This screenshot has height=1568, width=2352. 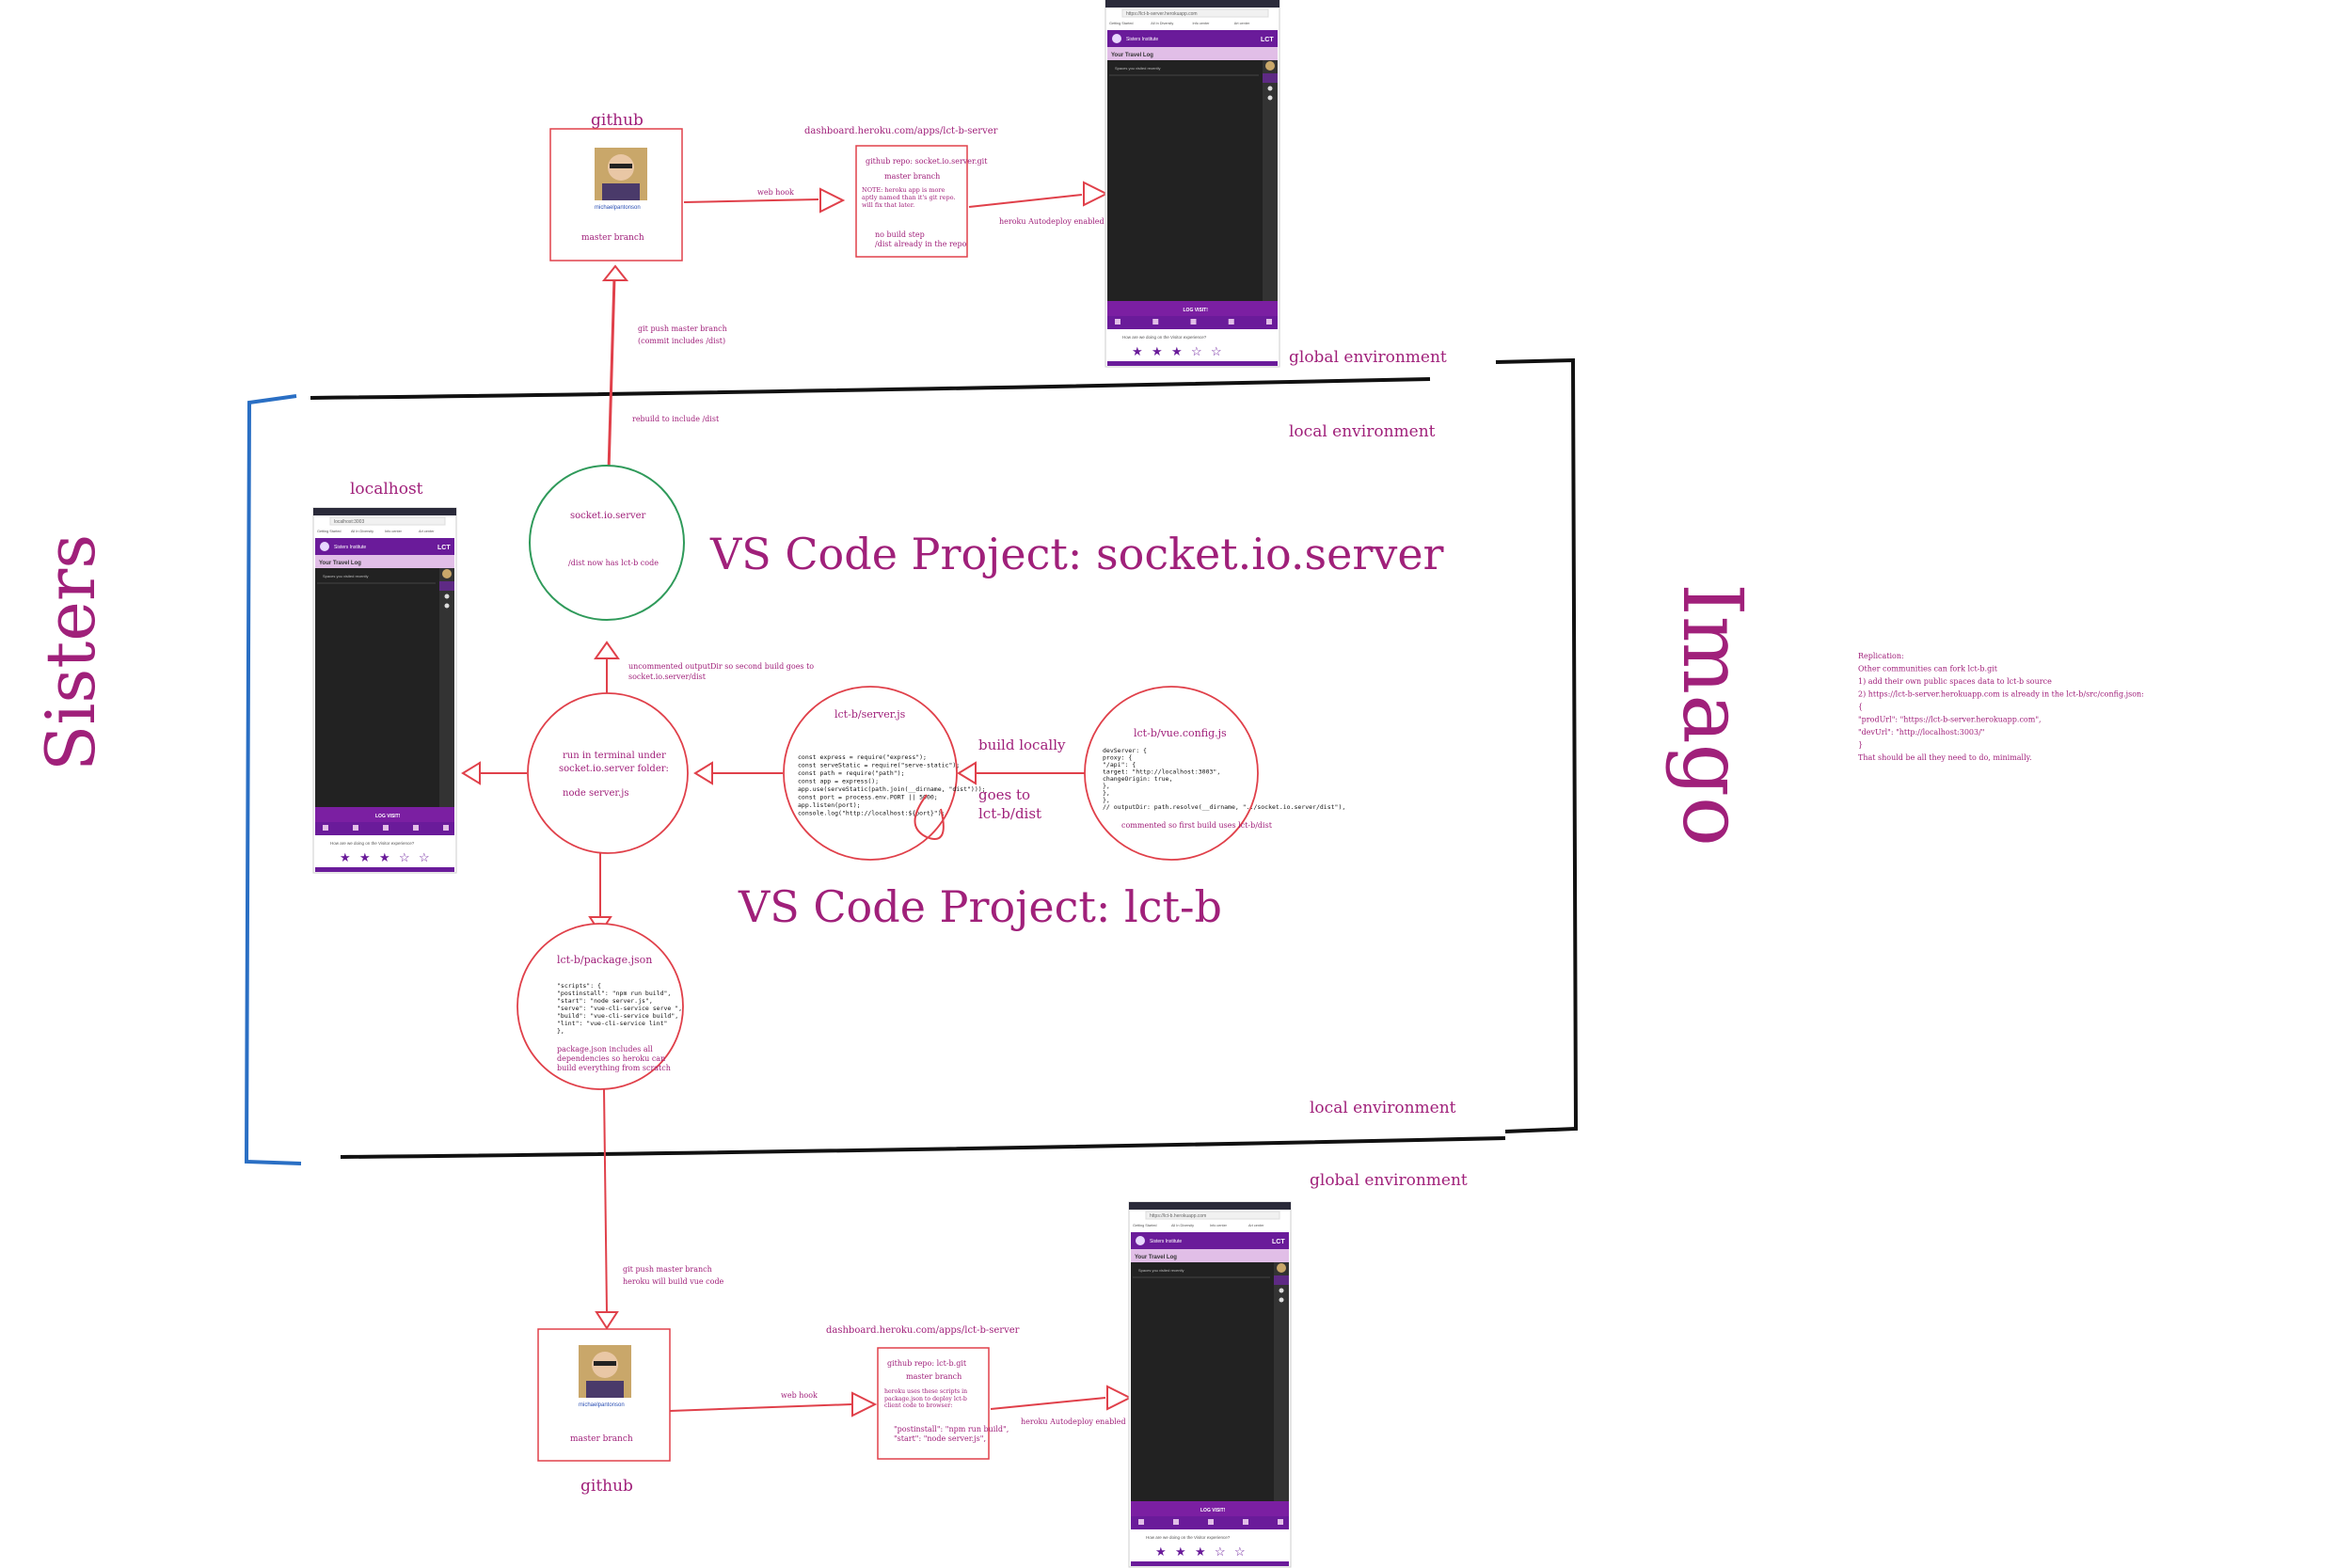 I want to click on address-bar-url: https://lct-b.herokuapp.com, so click(x=1178, y=1216).